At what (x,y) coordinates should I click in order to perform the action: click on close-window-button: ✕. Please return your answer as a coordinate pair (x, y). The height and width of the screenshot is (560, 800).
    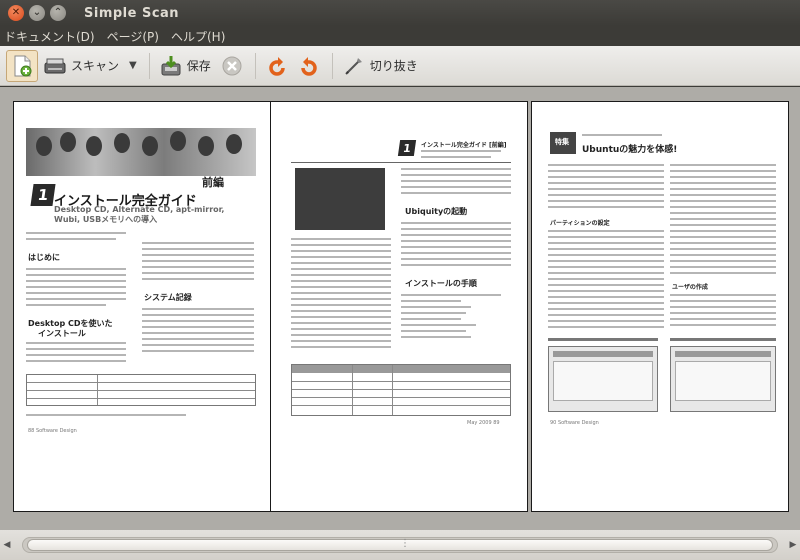
    Looking at the image, I should click on (16, 13).